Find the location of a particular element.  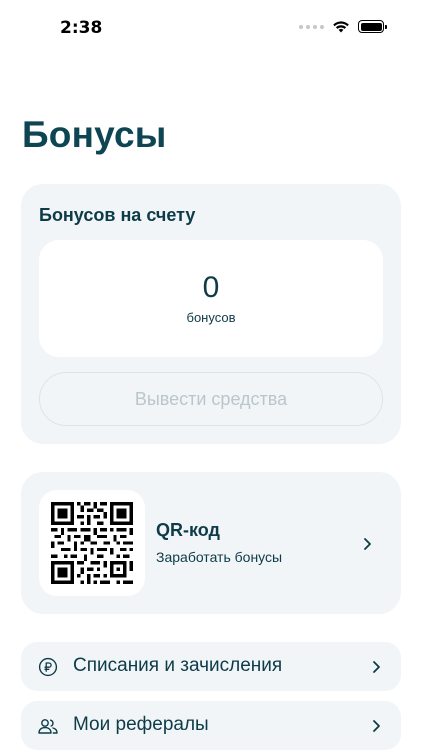

menu-item-label: Мои рефералы is located at coordinates (141, 724).